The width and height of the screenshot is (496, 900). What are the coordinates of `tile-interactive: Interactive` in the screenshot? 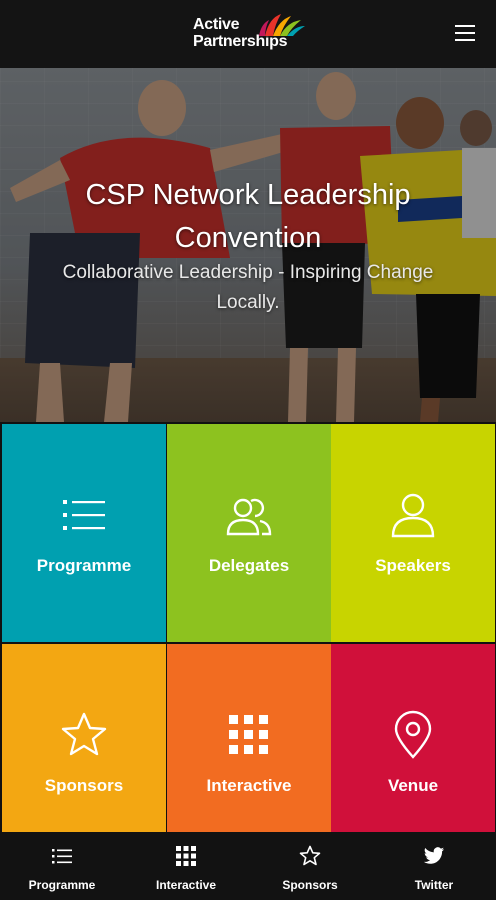 It's located at (249, 753).